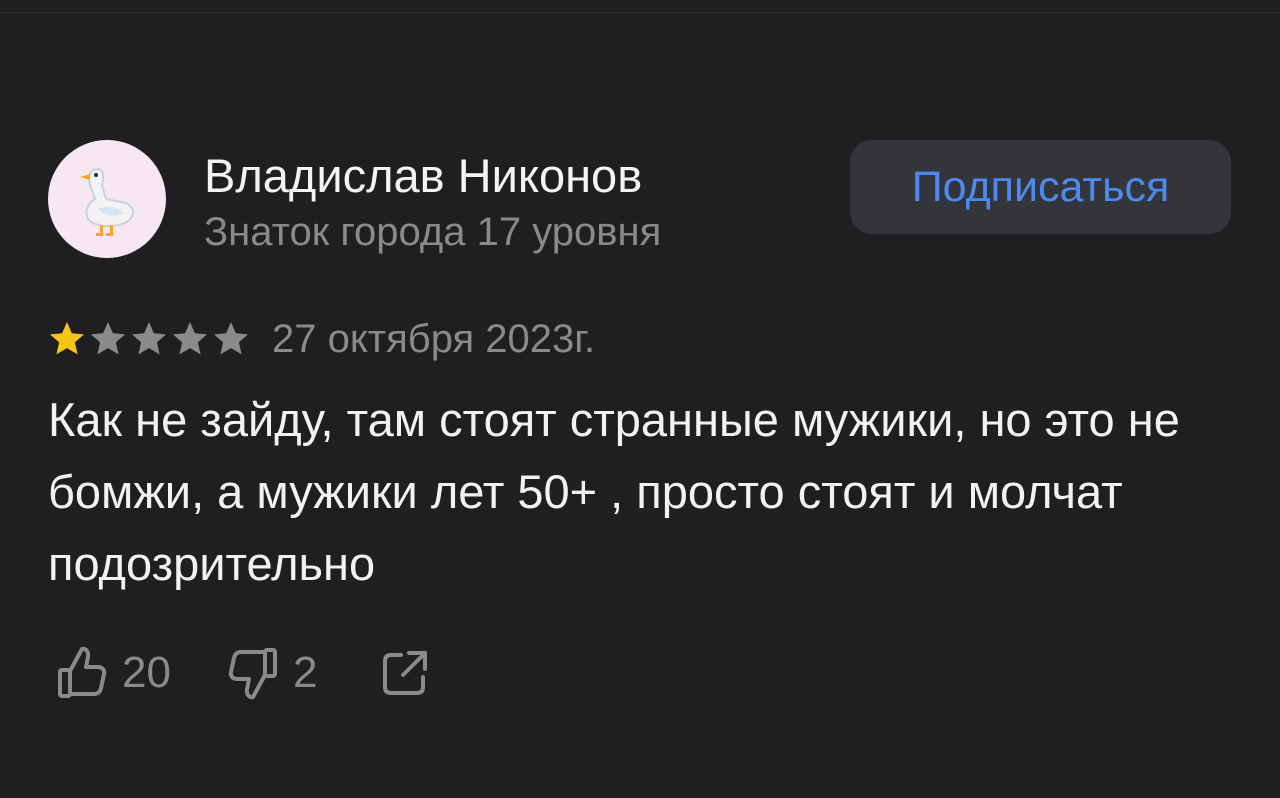  Describe the element at coordinates (146, 672) in the screenshot. I see `like-count: 20` at that location.